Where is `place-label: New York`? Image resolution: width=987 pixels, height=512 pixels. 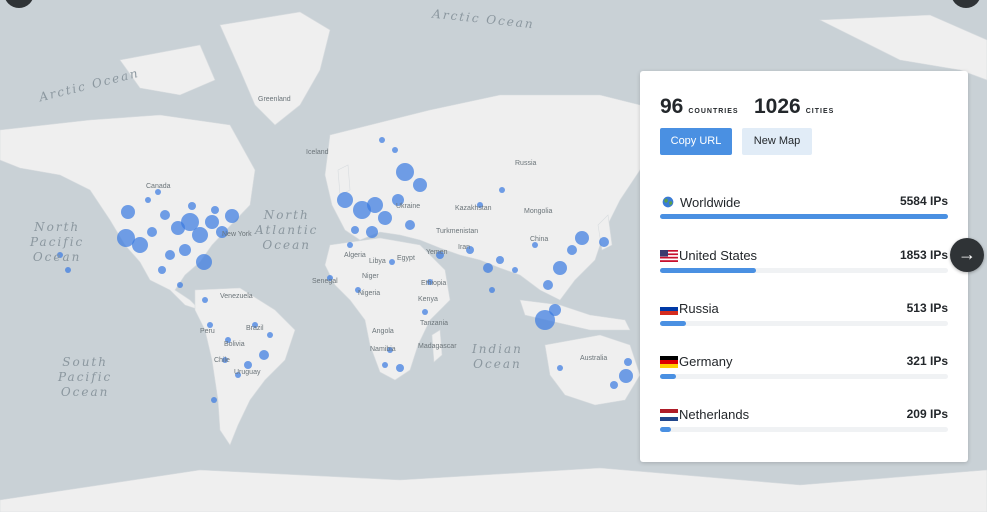
place-label: New York is located at coordinates (237, 234).